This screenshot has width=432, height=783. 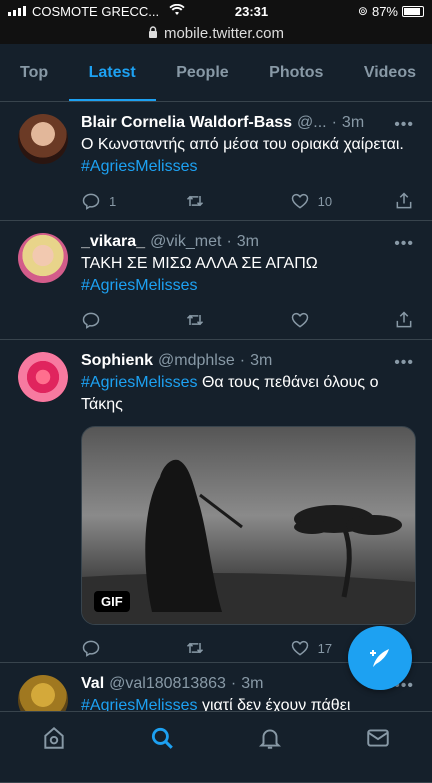 What do you see at coordinates (384, 11) in the screenshot?
I see `battery-percentage: 87%` at bounding box center [384, 11].